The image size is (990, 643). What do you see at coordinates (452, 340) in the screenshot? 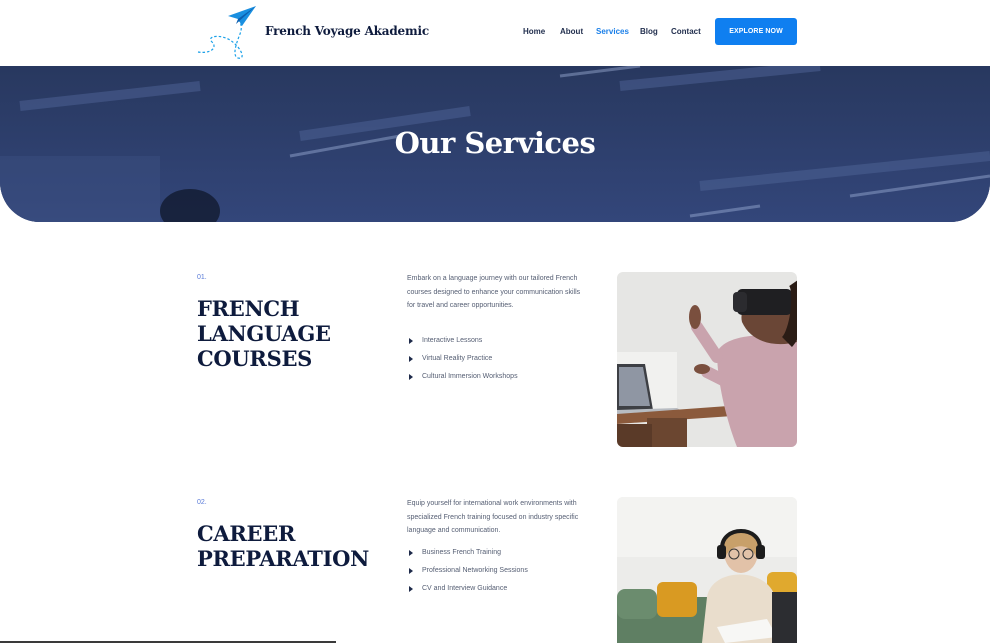
I see `feature-label: Interactive Lessons` at bounding box center [452, 340].